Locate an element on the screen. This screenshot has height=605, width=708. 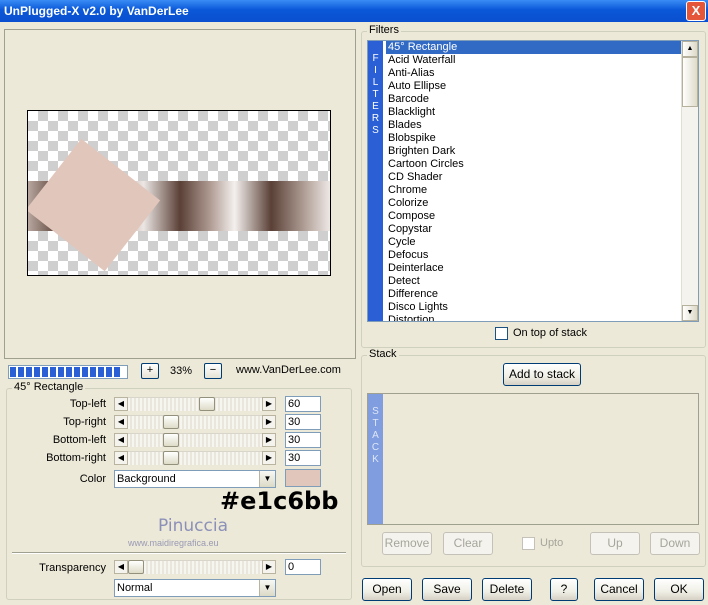
top-right-label: Top-right is located at coordinates (84, 422).